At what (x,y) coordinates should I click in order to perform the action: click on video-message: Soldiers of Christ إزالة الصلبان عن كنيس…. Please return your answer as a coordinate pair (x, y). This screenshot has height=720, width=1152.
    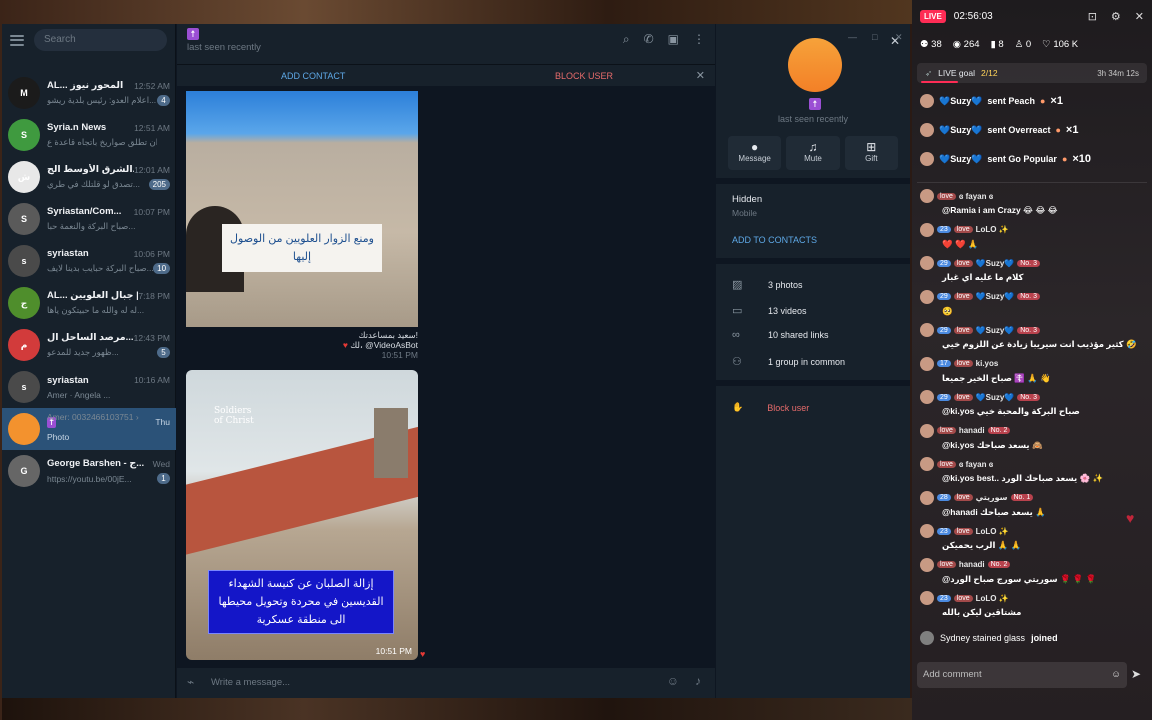
    Looking at the image, I should click on (302, 515).